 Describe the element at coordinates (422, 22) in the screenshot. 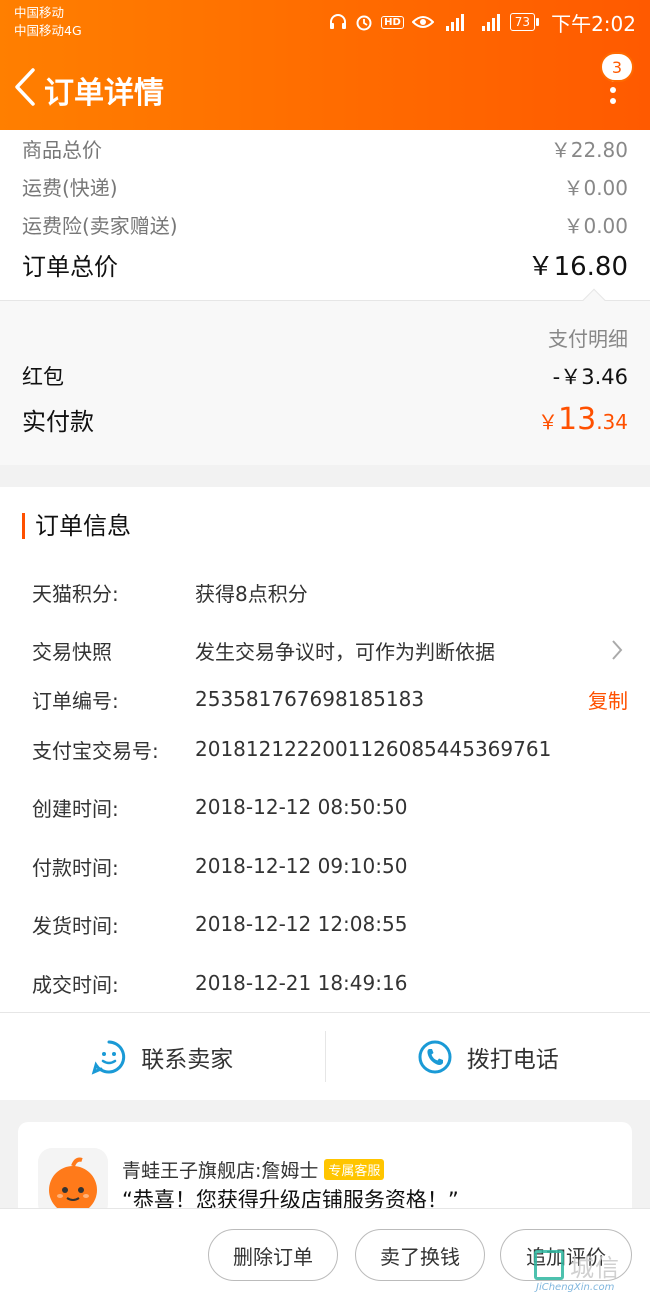

I see `eye-icon` at that location.